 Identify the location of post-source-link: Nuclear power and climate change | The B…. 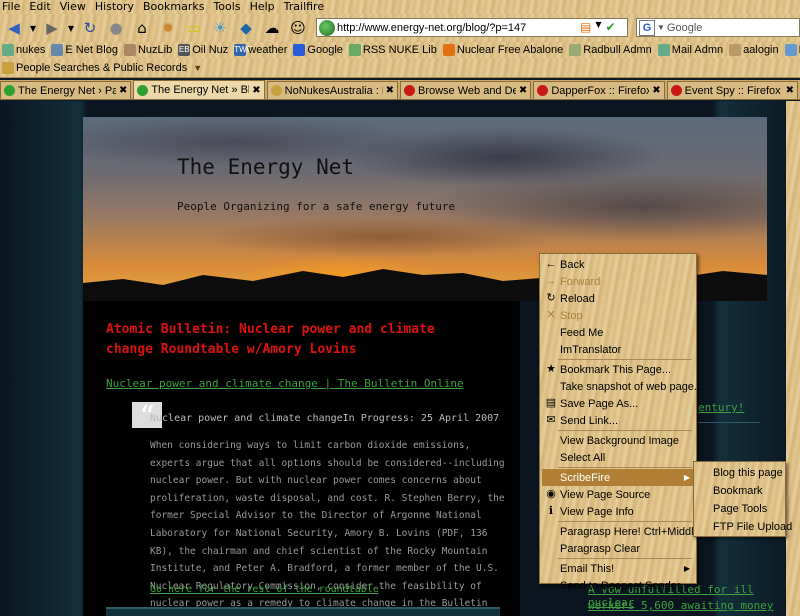
(285, 383).